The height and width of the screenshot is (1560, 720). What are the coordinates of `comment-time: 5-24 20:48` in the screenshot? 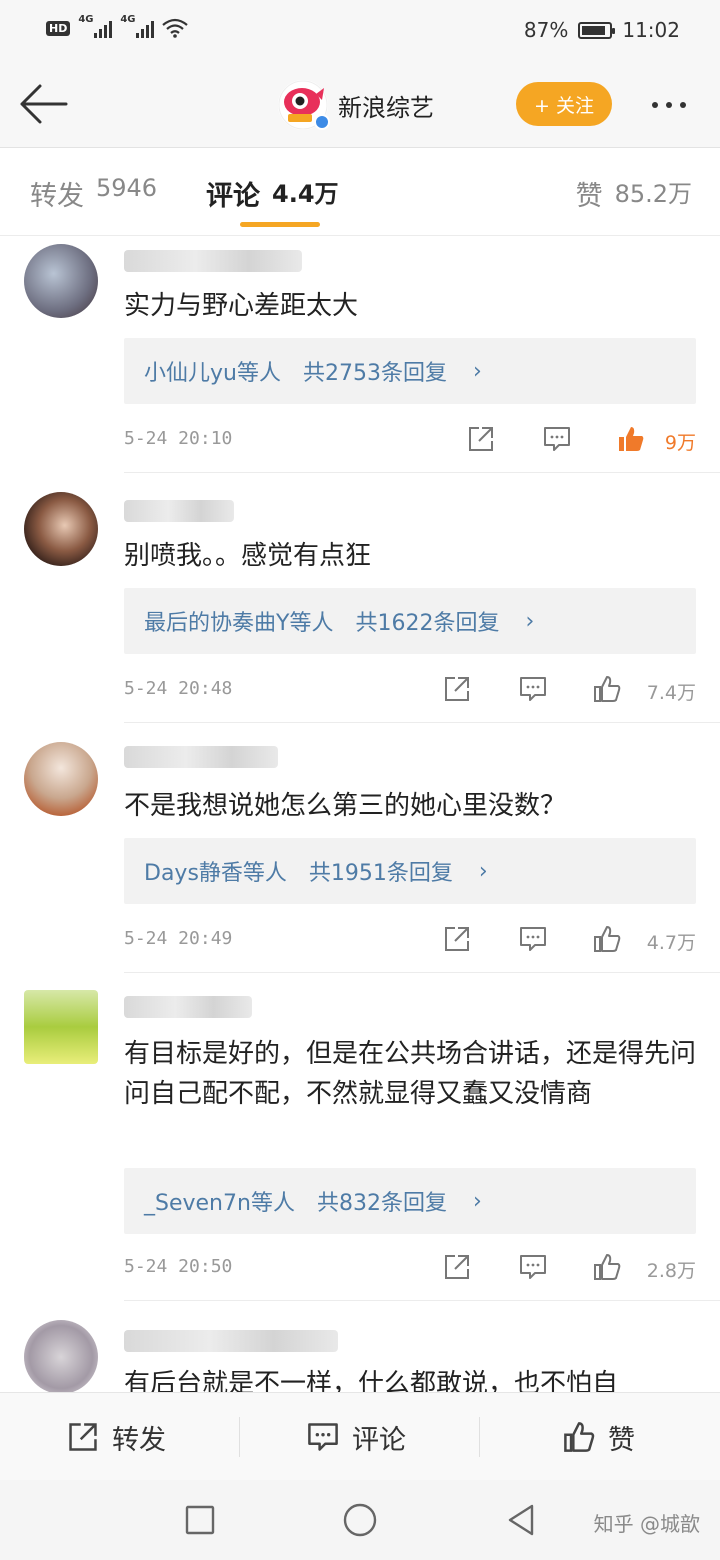 It's located at (178, 688).